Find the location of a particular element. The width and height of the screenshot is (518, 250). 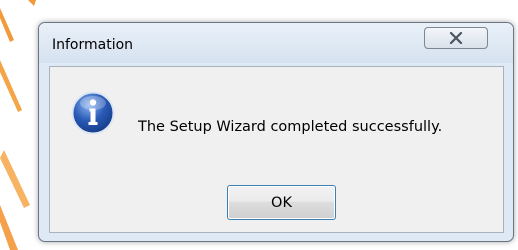

info-icon is located at coordinates (93, 113).